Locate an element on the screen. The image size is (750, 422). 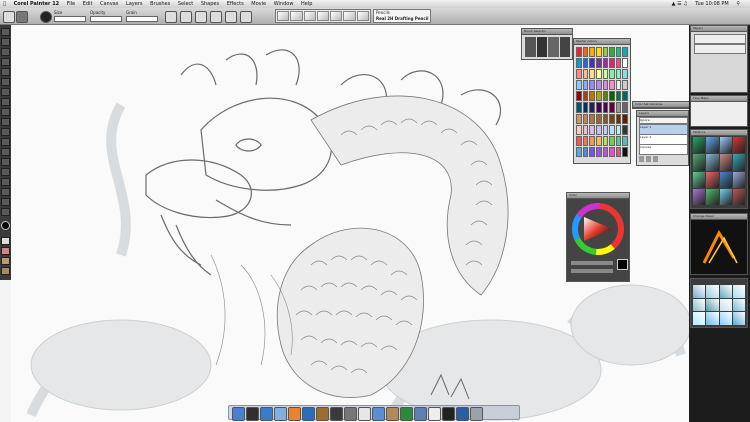
paper-selector-icon is located at coordinates (5, 241).